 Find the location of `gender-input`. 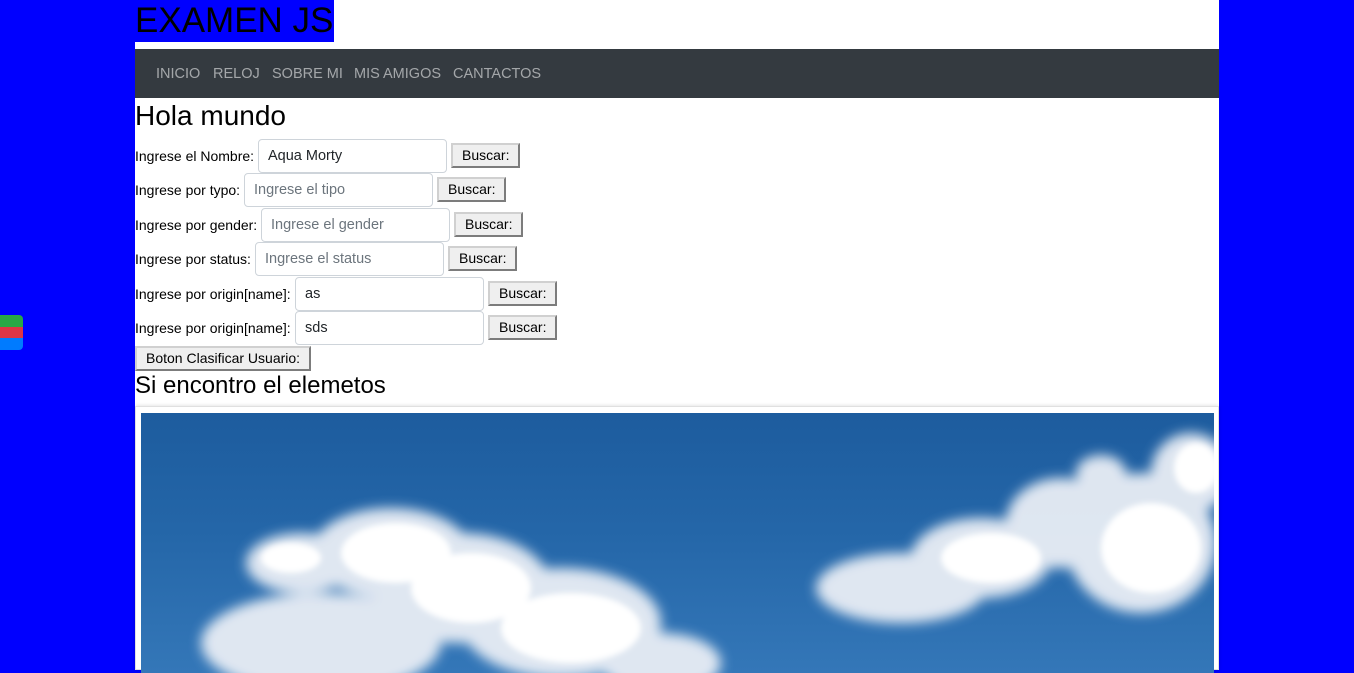

gender-input is located at coordinates (355, 225).